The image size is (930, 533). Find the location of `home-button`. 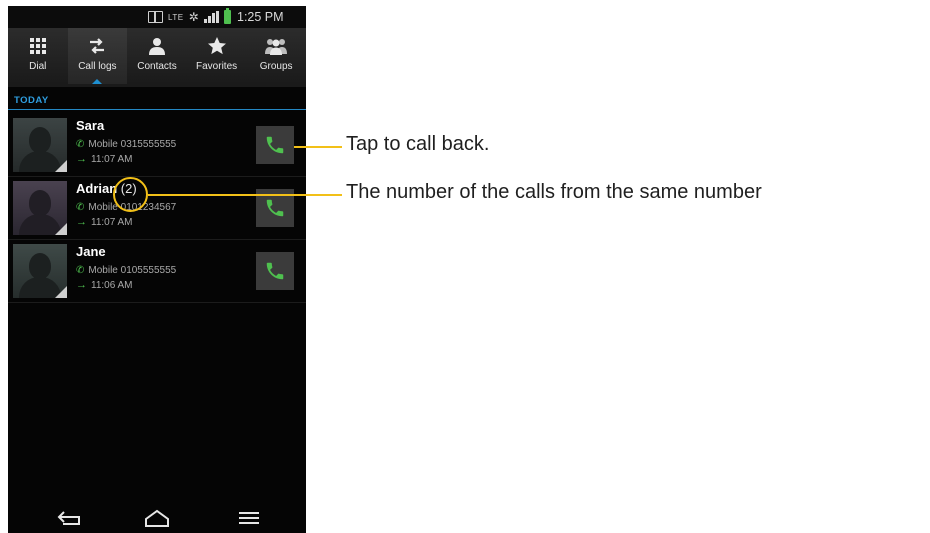

home-button is located at coordinates (157, 518).